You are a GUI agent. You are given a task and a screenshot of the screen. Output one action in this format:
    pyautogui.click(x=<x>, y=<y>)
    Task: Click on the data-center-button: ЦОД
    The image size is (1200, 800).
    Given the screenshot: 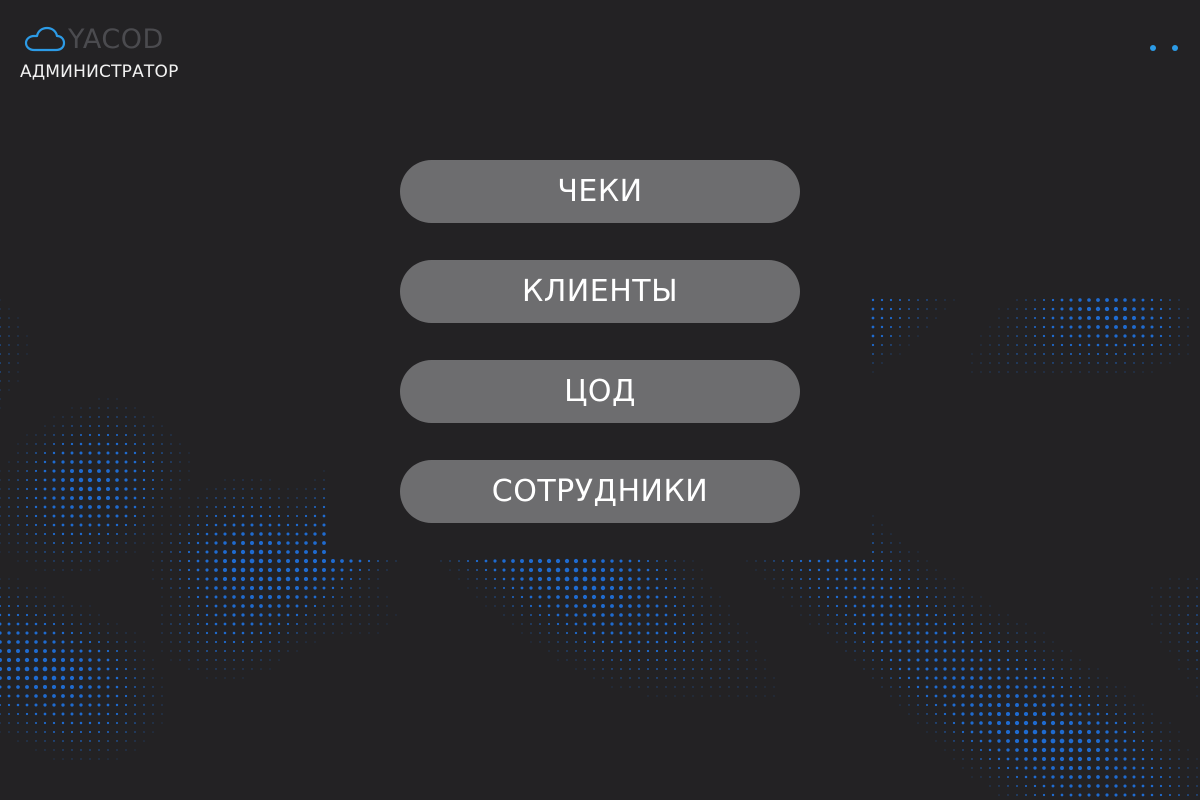 What is the action you would take?
    pyautogui.click(x=600, y=391)
    